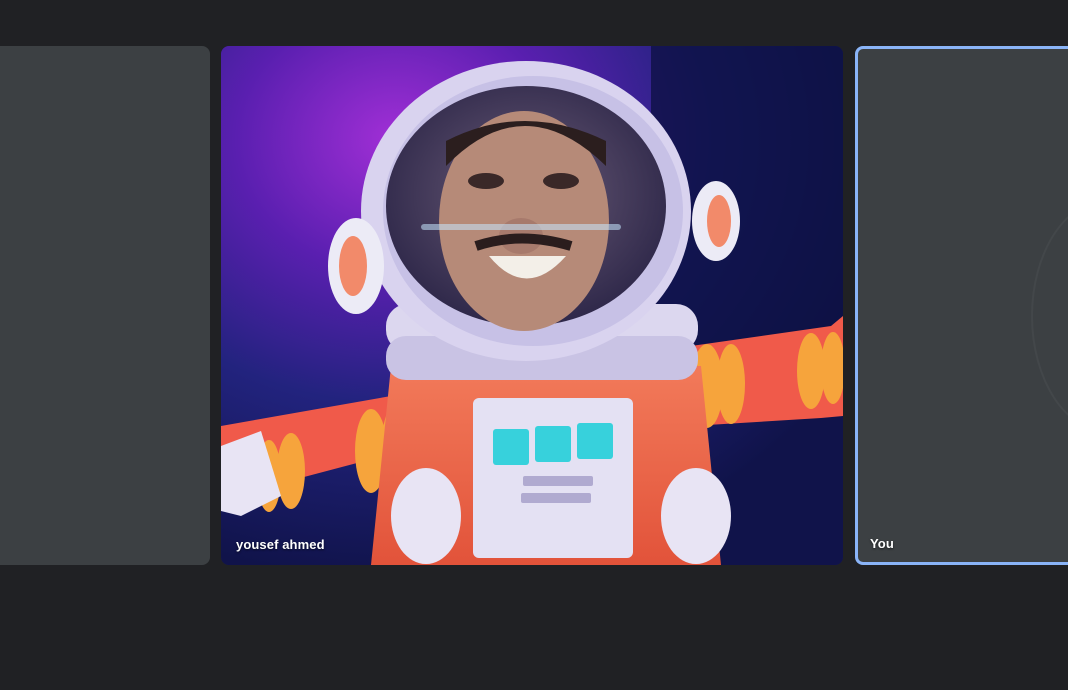 The height and width of the screenshot is (690, 1068). Describe the element at coordinates (882, 543) in the screenshot. I see `participant-name-label: You` at that location.